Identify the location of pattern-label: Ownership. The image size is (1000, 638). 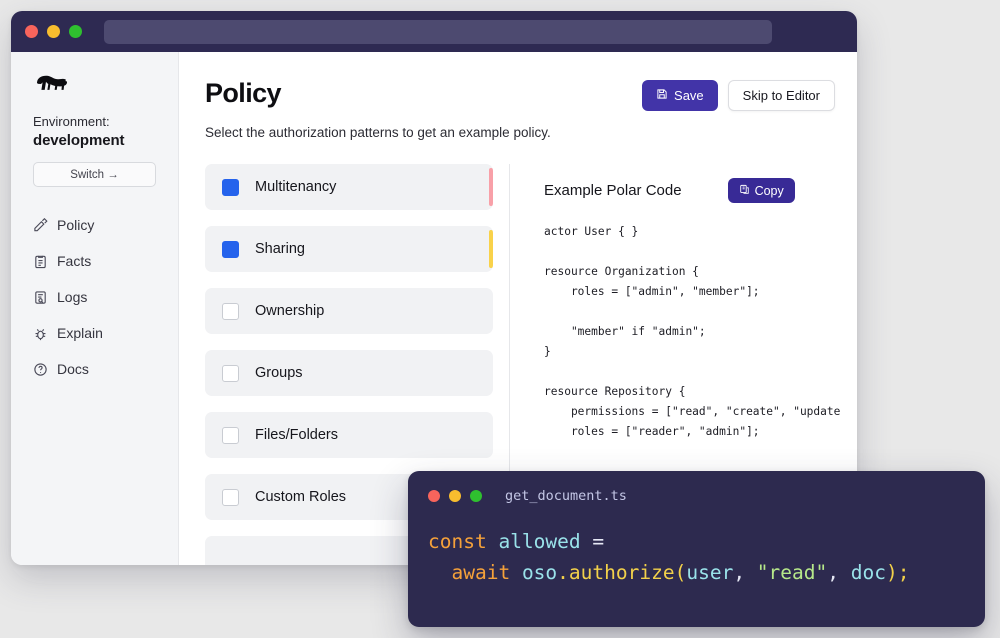
(290, 311).